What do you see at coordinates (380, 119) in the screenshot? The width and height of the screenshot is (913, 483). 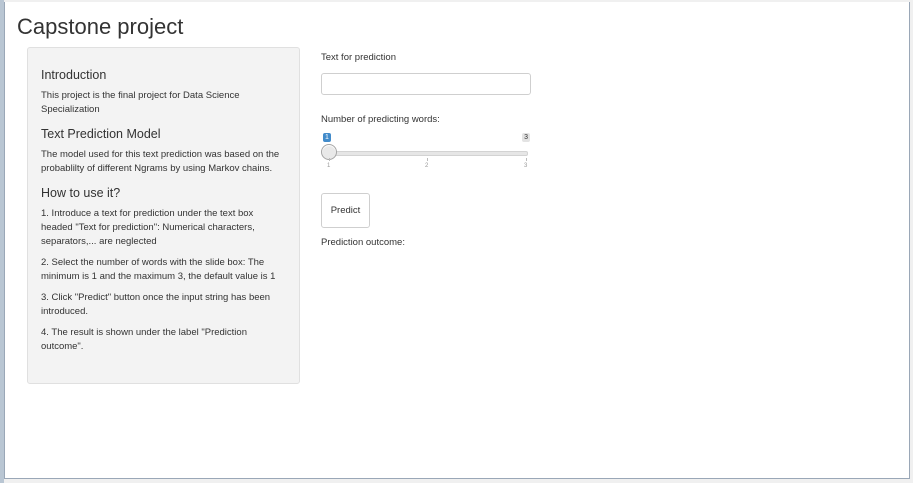 I see `slider-label: Number of predicting words:` at bounding box center [380, 119].